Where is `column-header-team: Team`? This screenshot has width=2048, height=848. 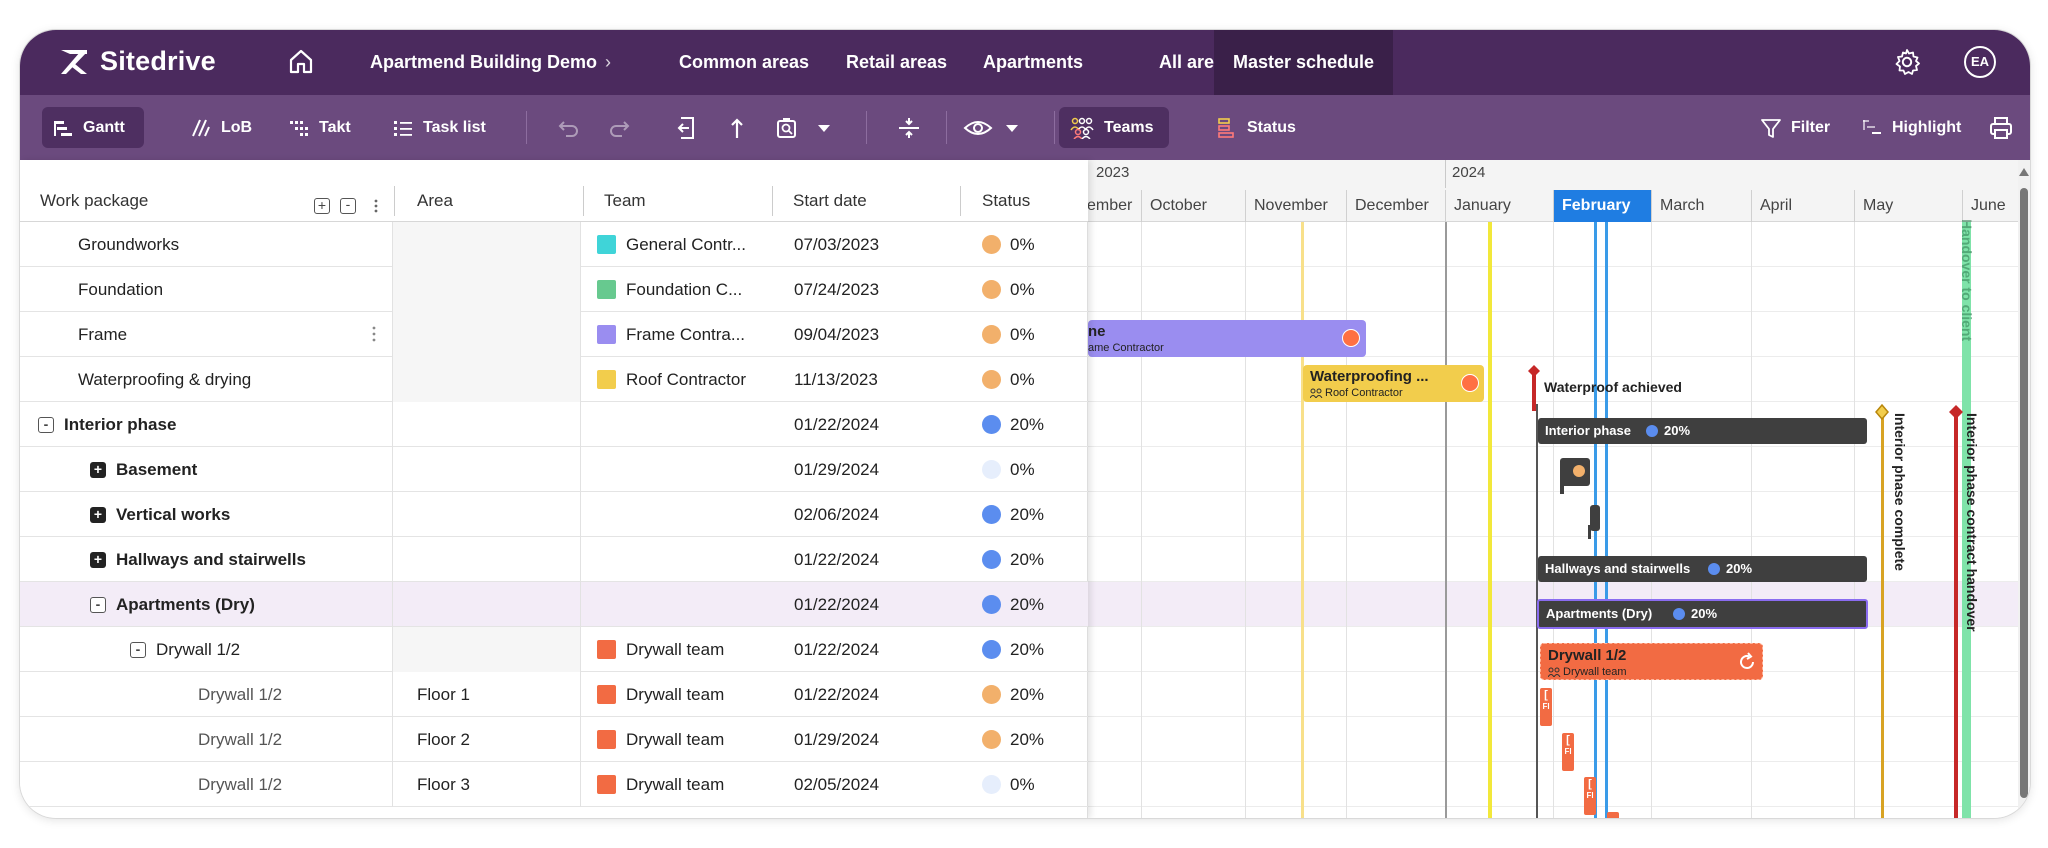 column-header-team: Team is located at coordinates (617, 191).